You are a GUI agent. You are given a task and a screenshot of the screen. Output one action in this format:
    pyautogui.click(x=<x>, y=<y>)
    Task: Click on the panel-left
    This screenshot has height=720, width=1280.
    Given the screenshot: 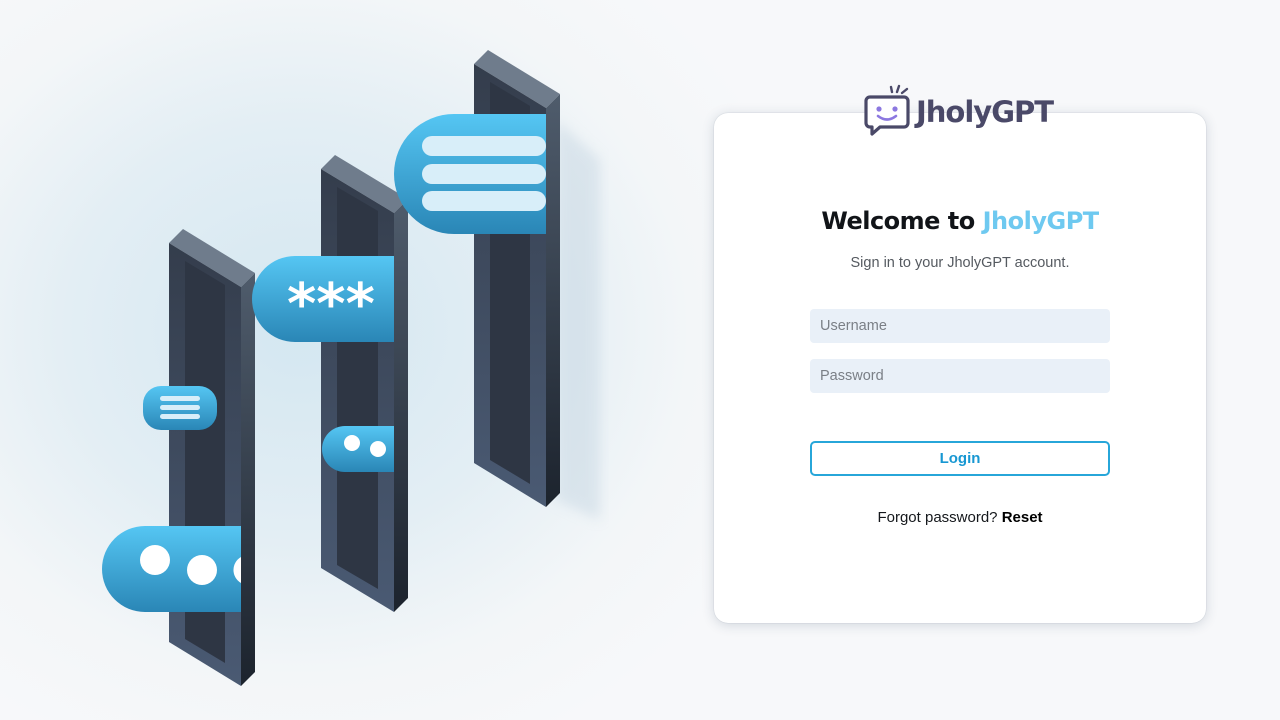 What is the action you would take?
    pyautogui.click(x=212, y=457)
    